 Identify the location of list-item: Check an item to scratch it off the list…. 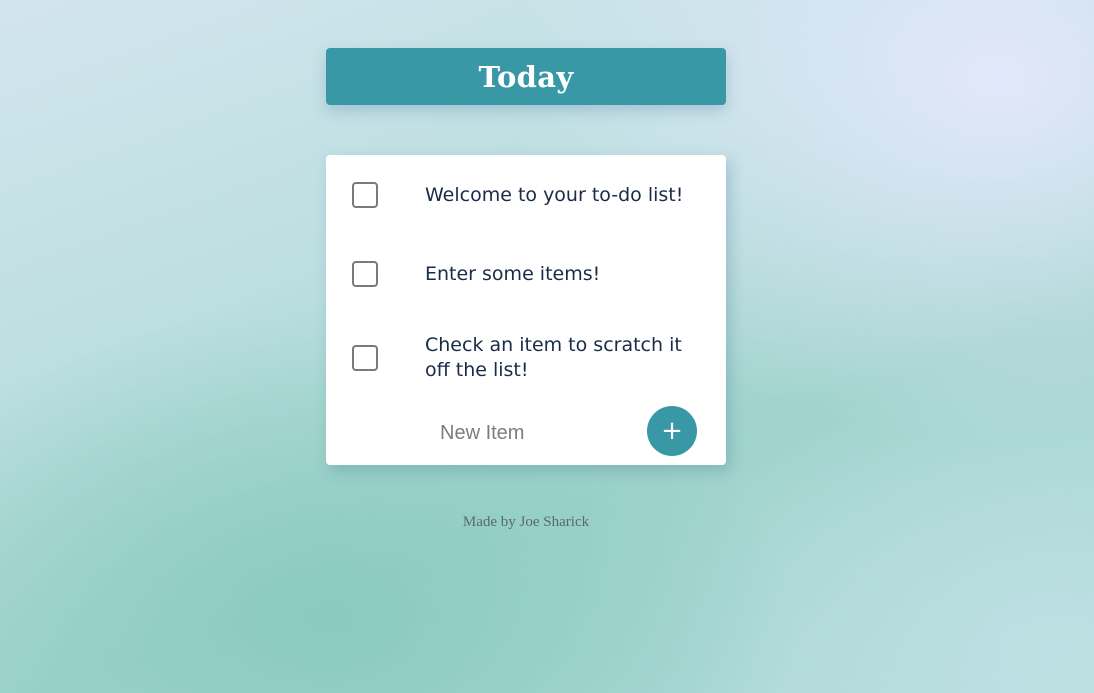
(526, 359).